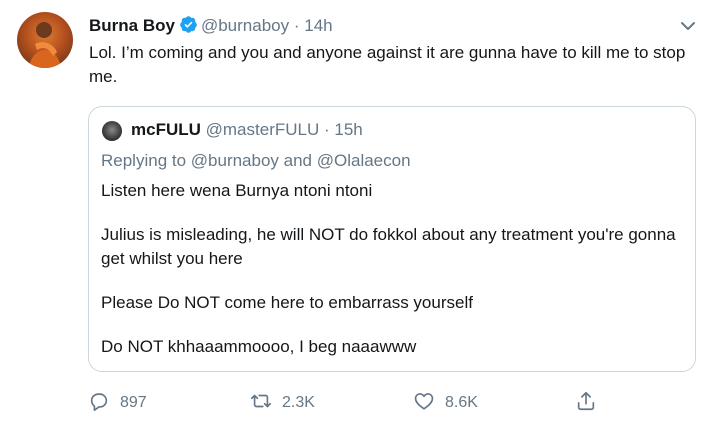 This screenshot has height=430, width=715. I want to click on author-avatar, so click(45, 40).